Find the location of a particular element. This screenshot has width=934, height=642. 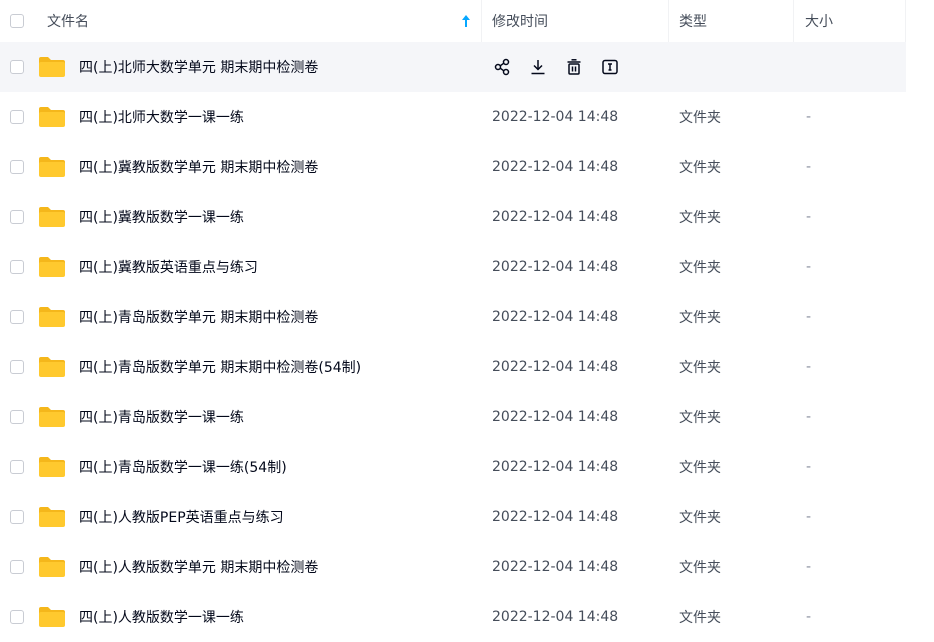

column-header-name: 文件名 is located at coordinates (260, 21).